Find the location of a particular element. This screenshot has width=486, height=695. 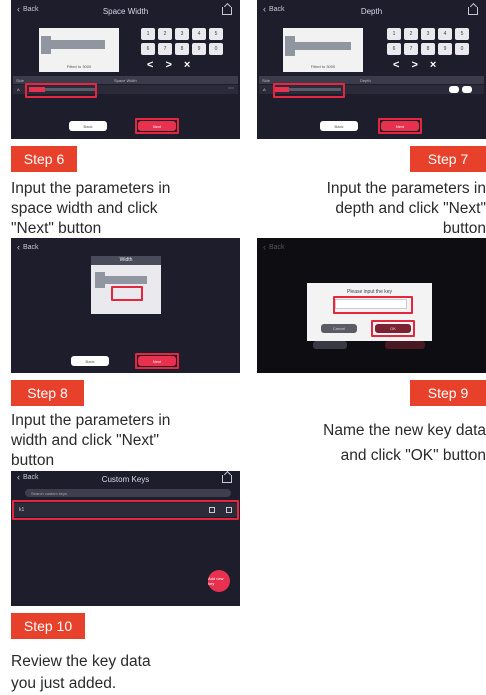

description-line: you just added. is located at coordinates (64, 683).